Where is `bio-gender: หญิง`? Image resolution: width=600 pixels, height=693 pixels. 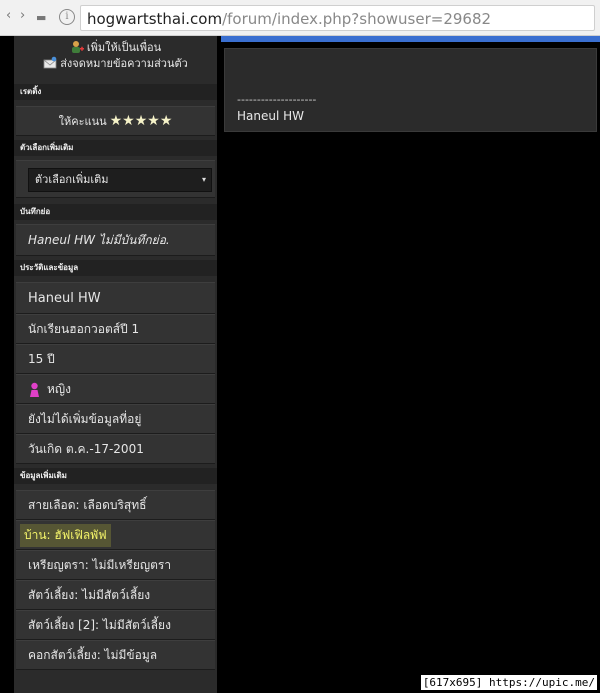 bio-gender: หญิง is located at coordinates (115, 389).